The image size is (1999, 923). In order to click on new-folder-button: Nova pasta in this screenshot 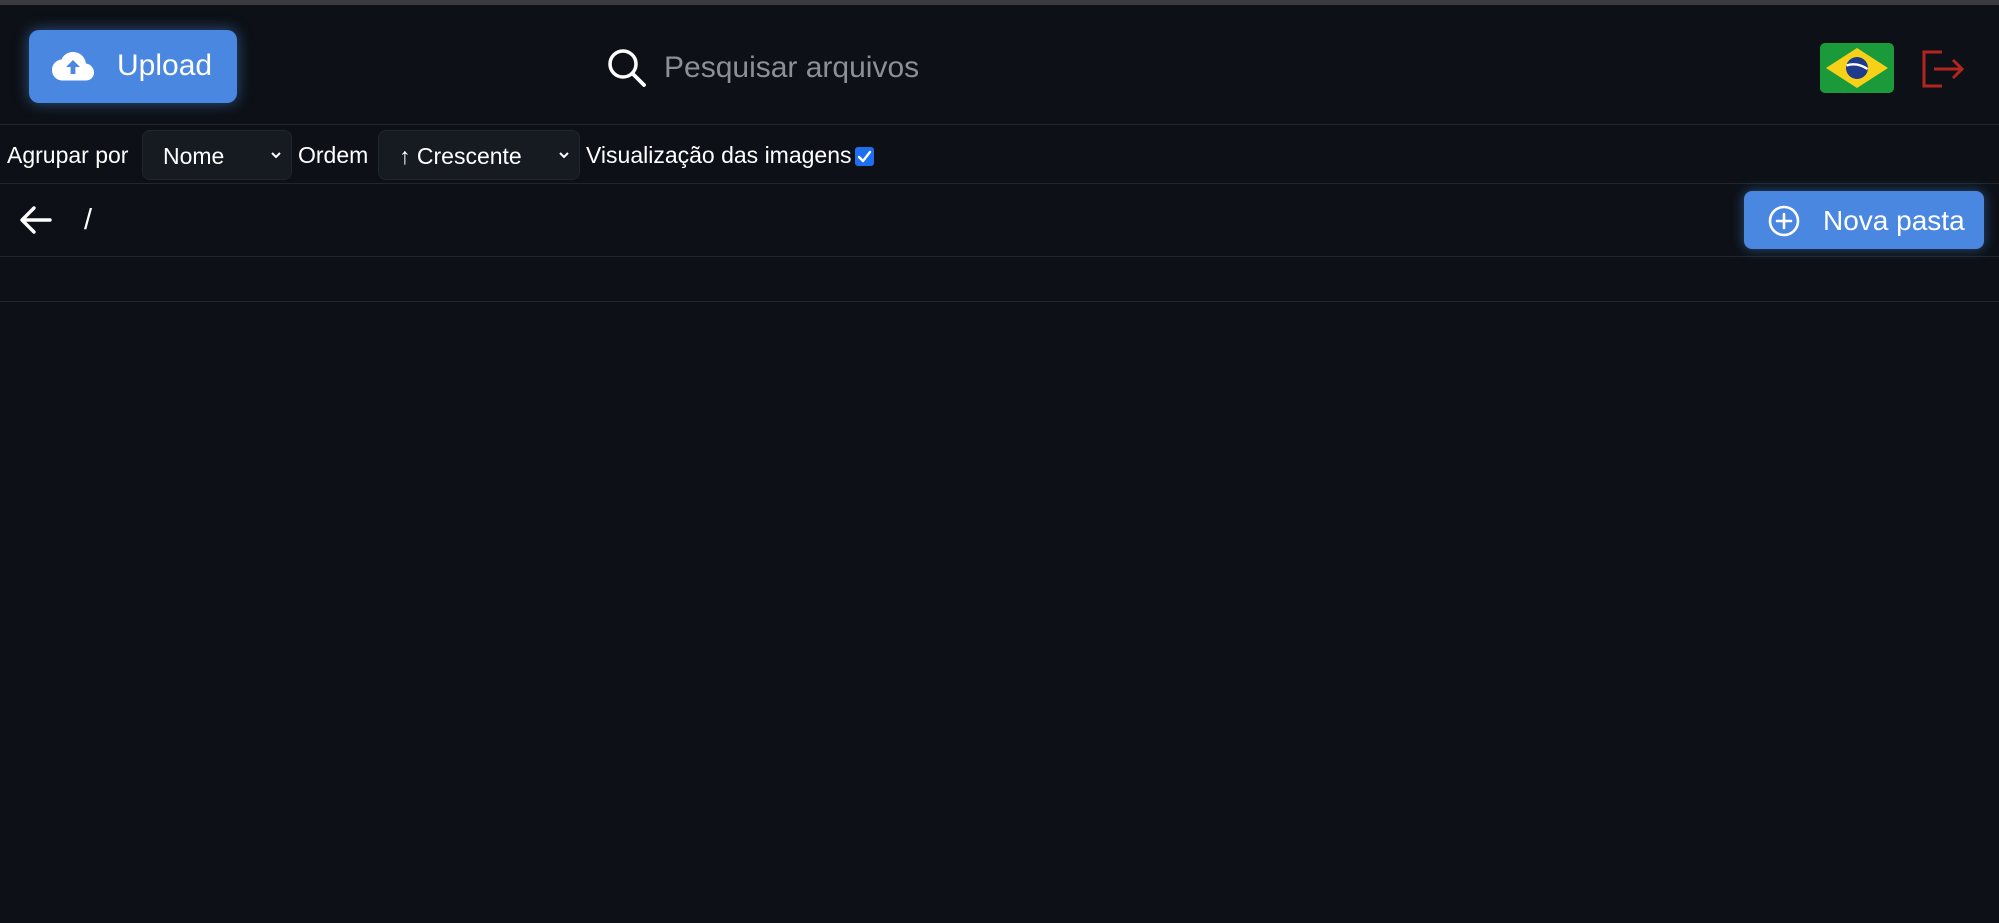, I will do `click(1864, 220)`.